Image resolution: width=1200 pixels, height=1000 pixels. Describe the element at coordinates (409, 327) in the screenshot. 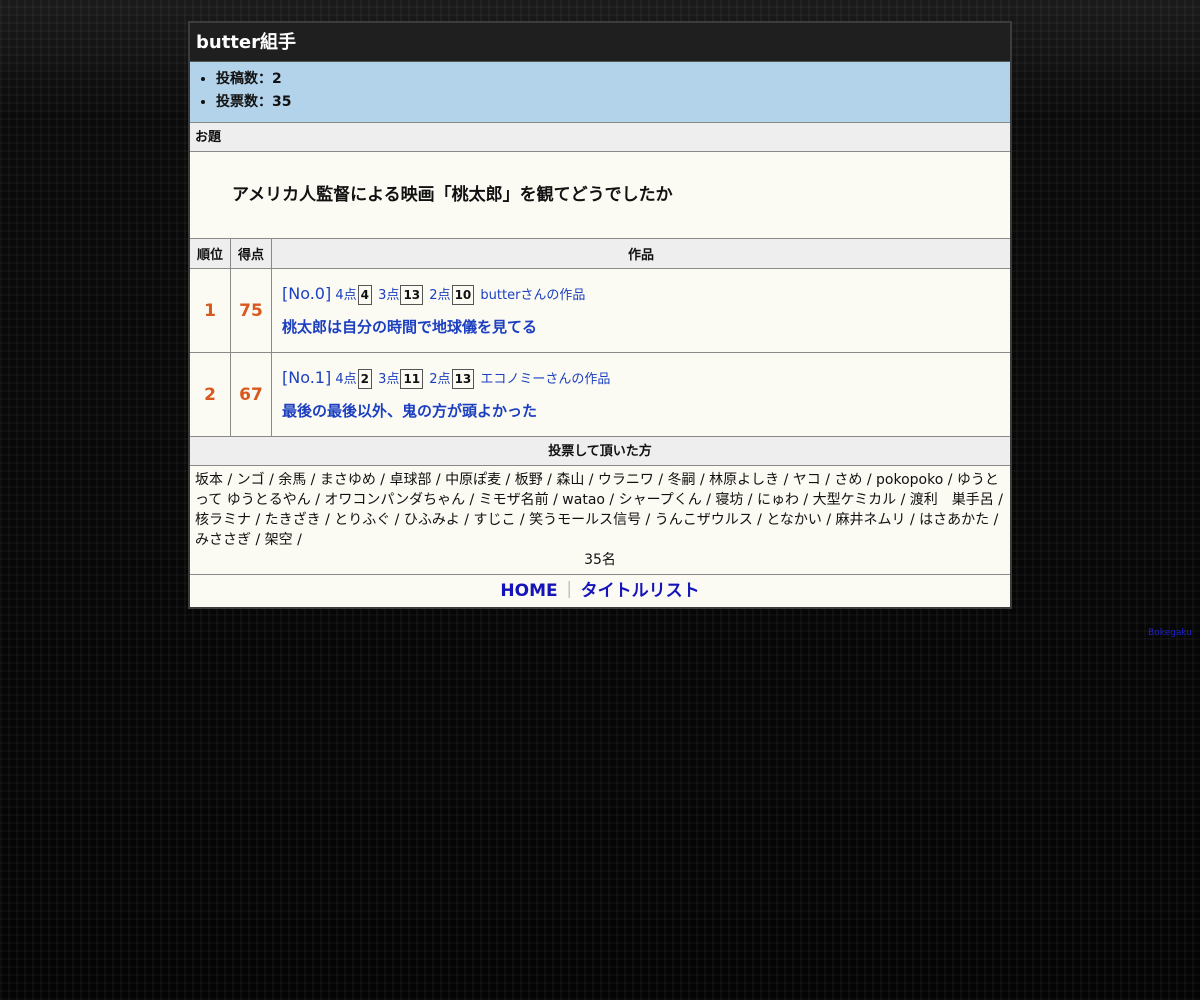

I see `work-title-link: 桃太郎は自分の時間で地球儀を見てる` at that location.